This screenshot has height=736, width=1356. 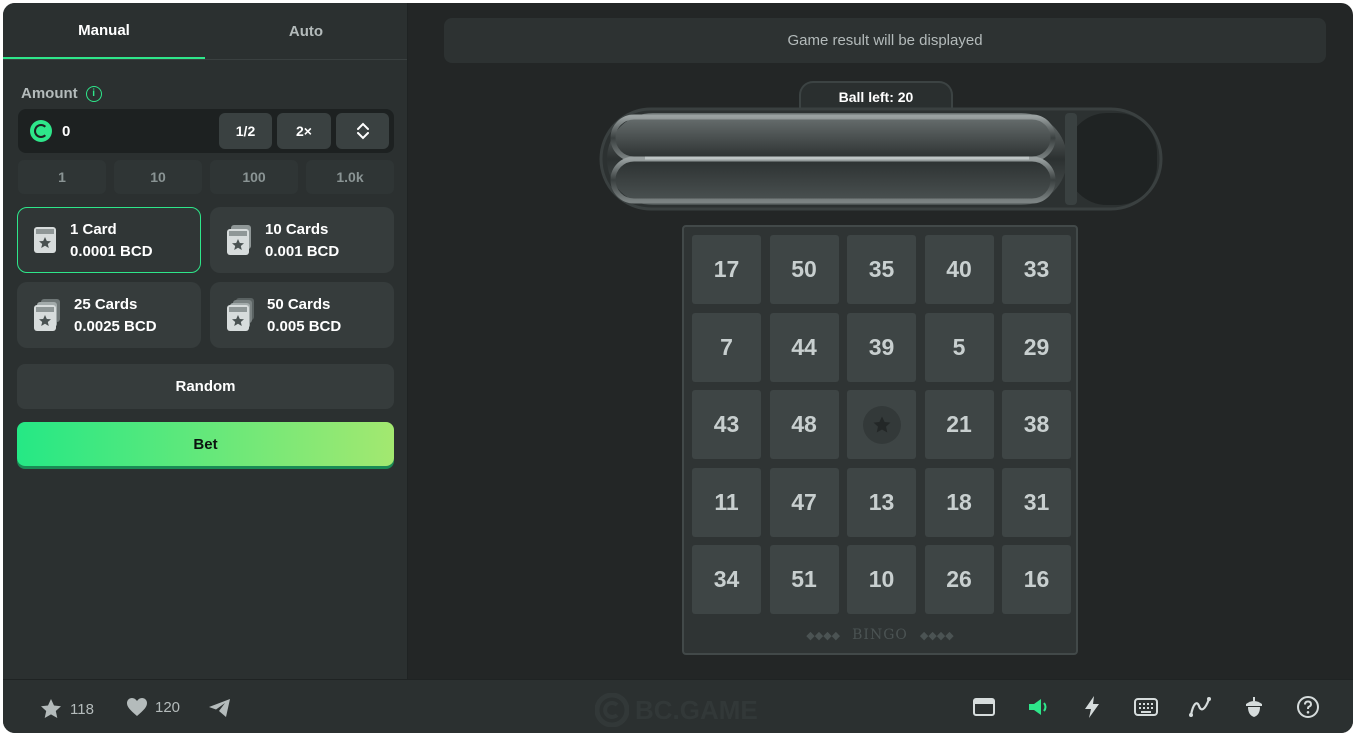 I want to click on chevron-down-icon, so click(x=362, y=136).